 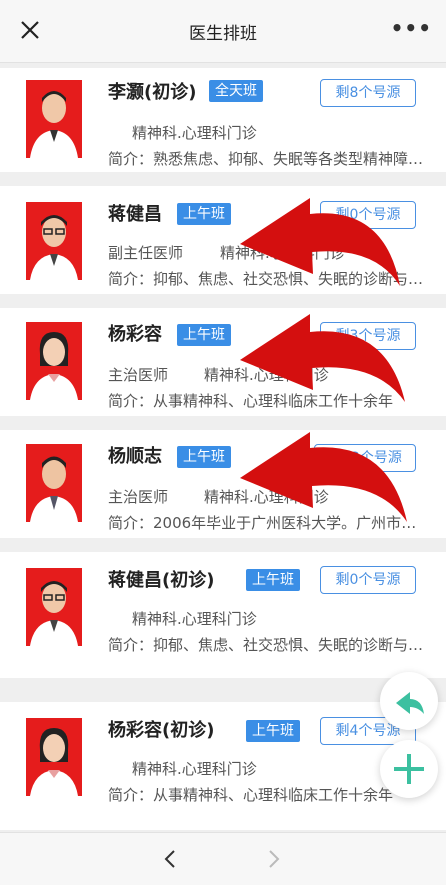 What do you see at coordinates (135, 334) in the screenshot?
I see `doctor-name: 杨彩容` at bounding box center [135, 334].